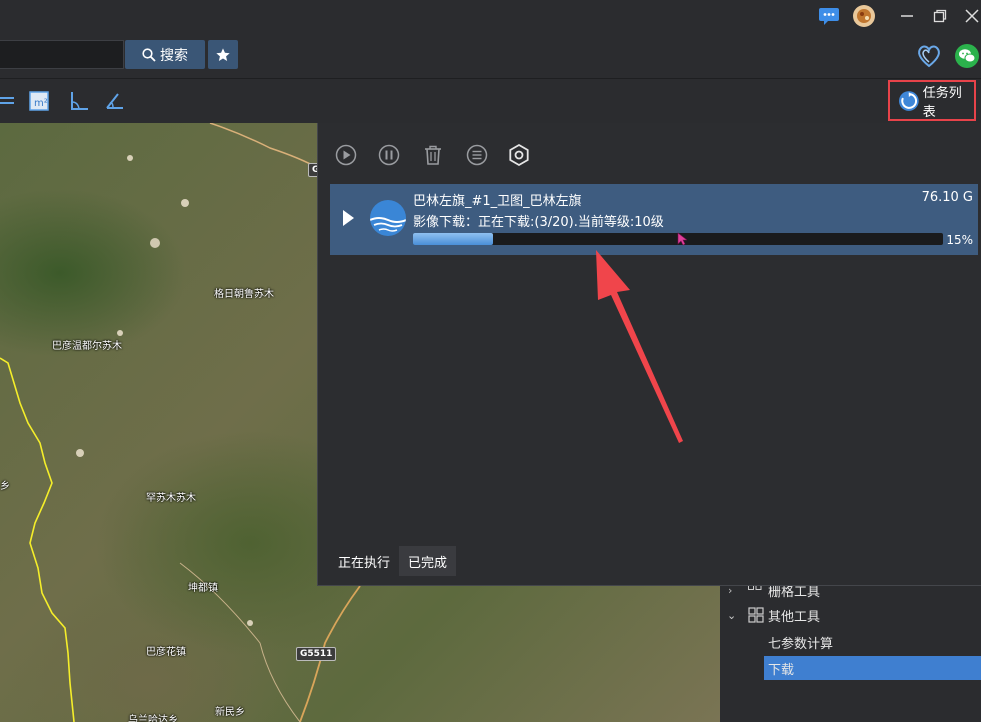  I want to click on play-icon, so click(348, 218).